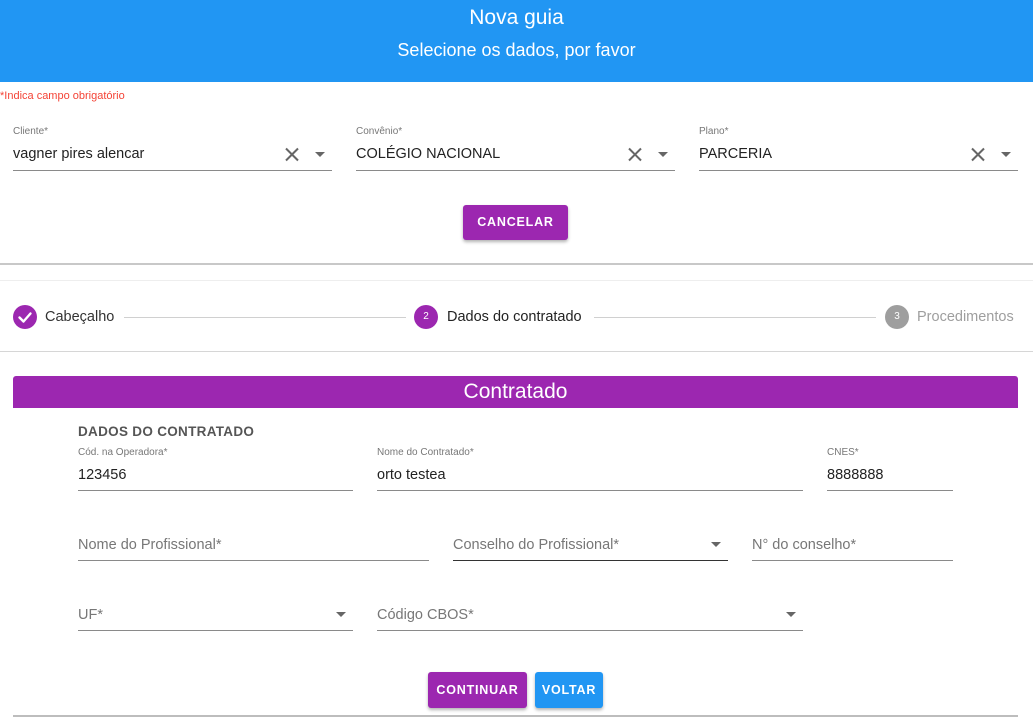  What do you see at coordinates (635, 154) in the screenshot?
I see `clear-convenio-icon` at bounding box center [635, 154].